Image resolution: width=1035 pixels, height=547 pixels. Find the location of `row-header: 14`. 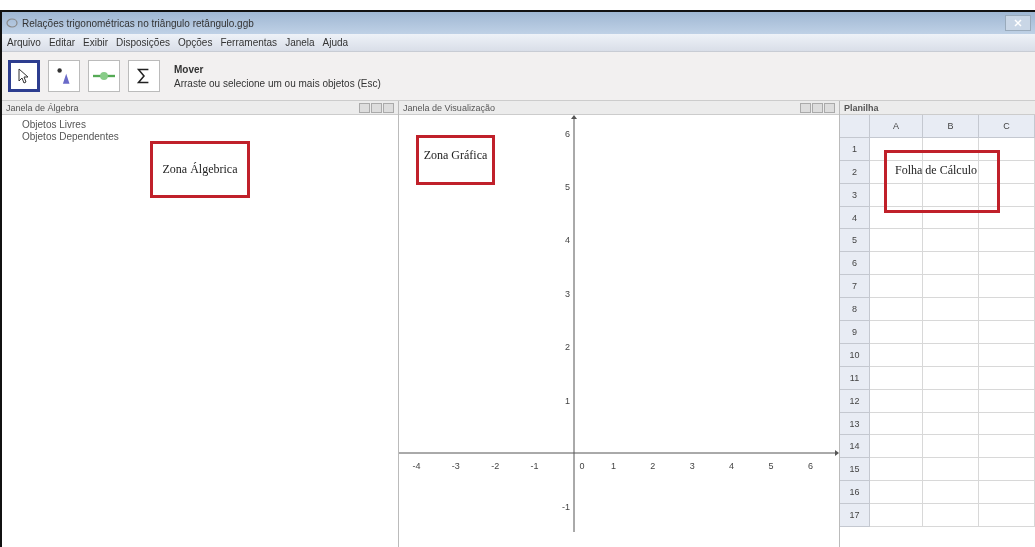

row-header: 14 is located at coordinates (855, 447).